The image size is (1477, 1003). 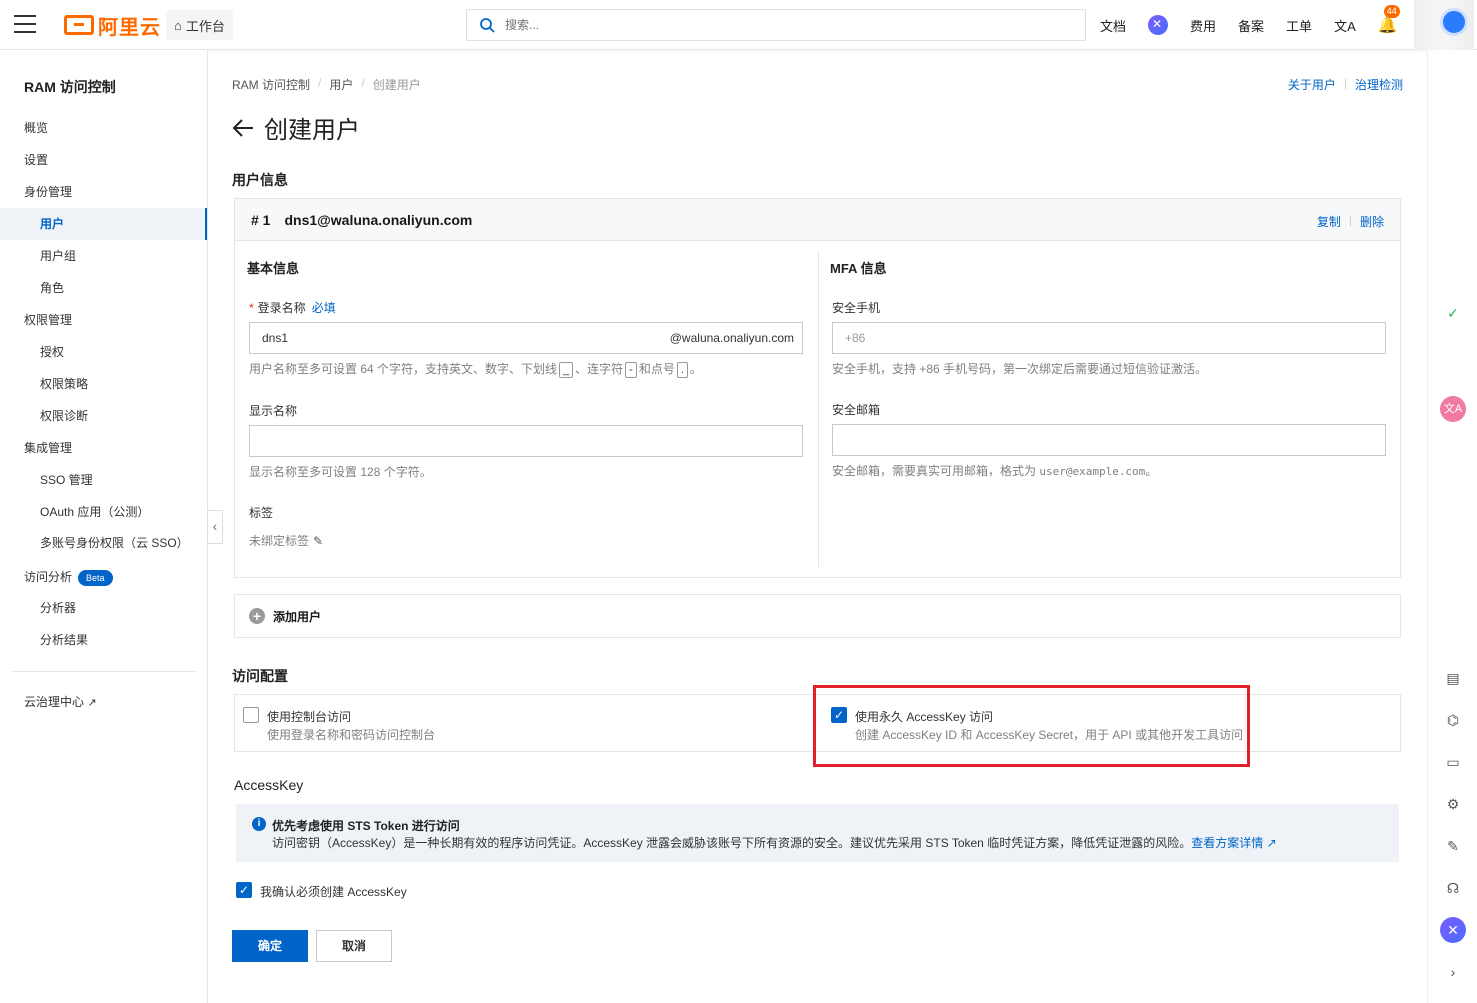 I want to click on menu-icon, so click(x=25, y=24).